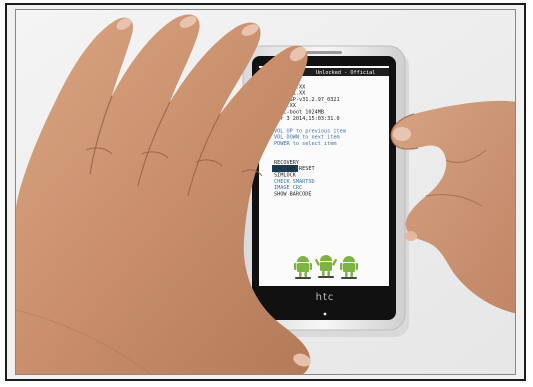 The height and width of the screenshot is (387, 533). Describe the element at coordinates (307, 138) in the screenshot. I see `screen-line: VOL DOWN to next item` at that location.